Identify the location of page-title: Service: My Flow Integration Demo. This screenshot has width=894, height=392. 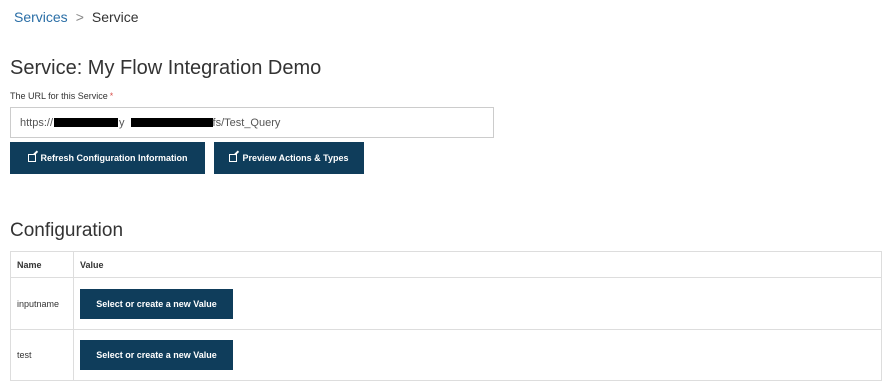
(166, 68).